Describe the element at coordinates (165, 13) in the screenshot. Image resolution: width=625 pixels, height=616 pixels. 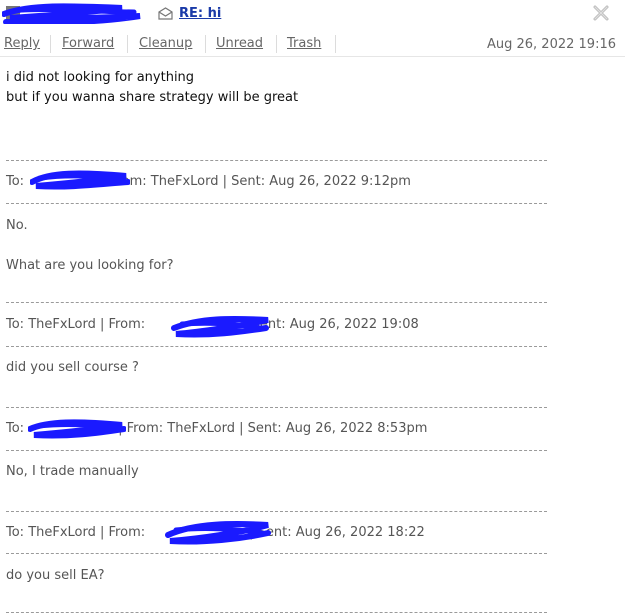
I see `envelope-open-icon` at that location.